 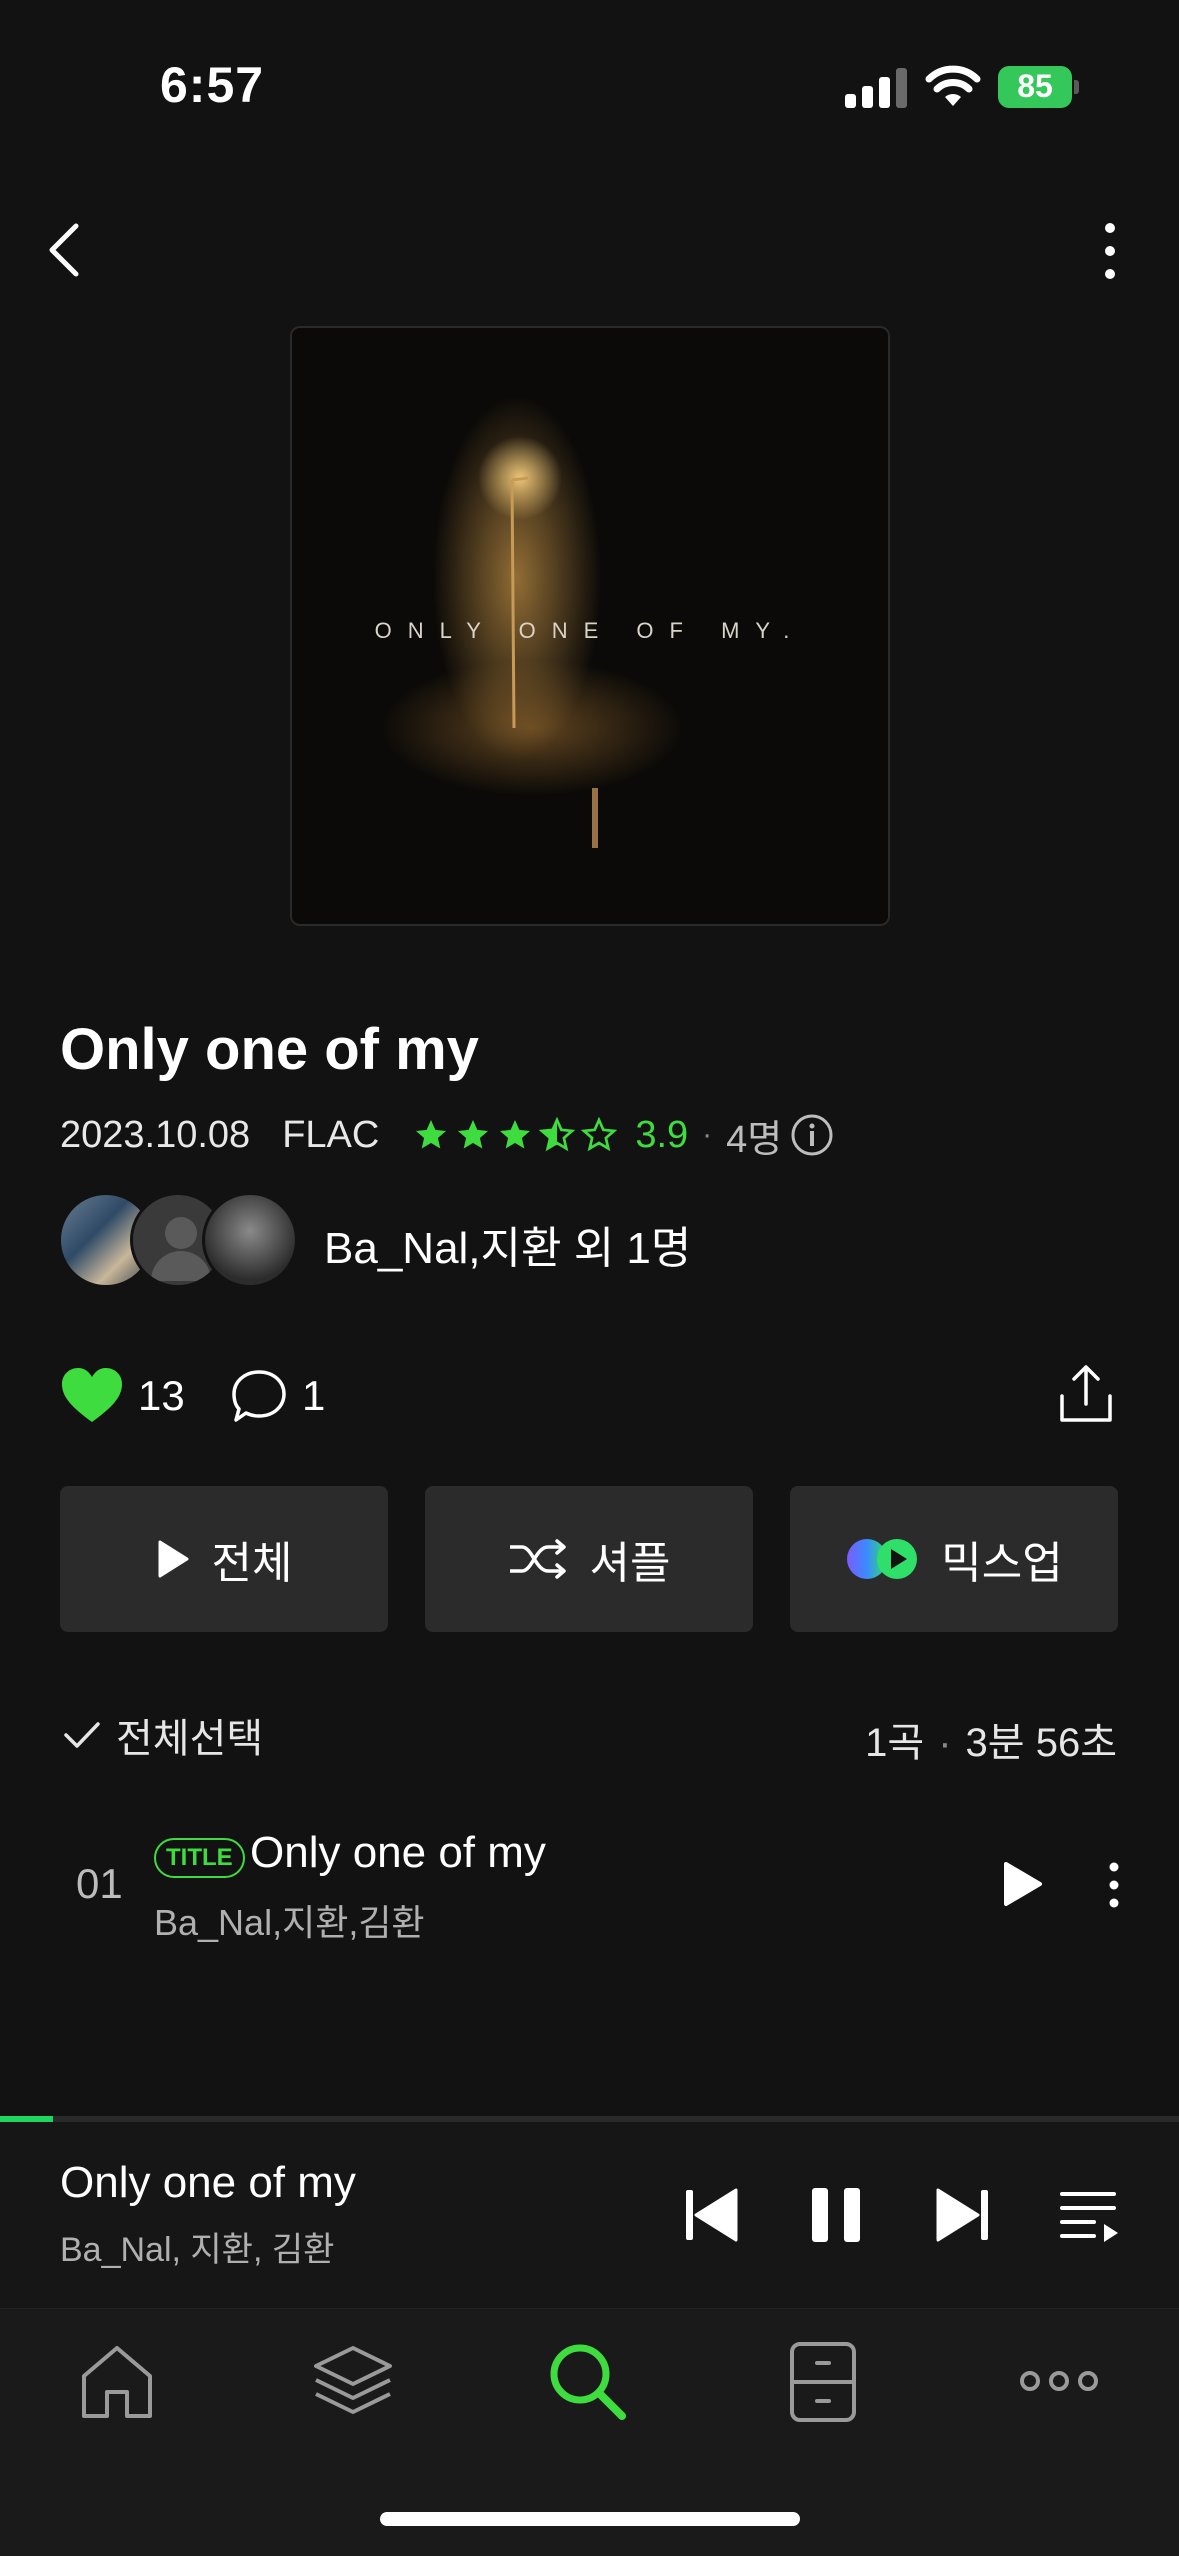 I want to click on home-indicator, so click(x=590, y=2519).